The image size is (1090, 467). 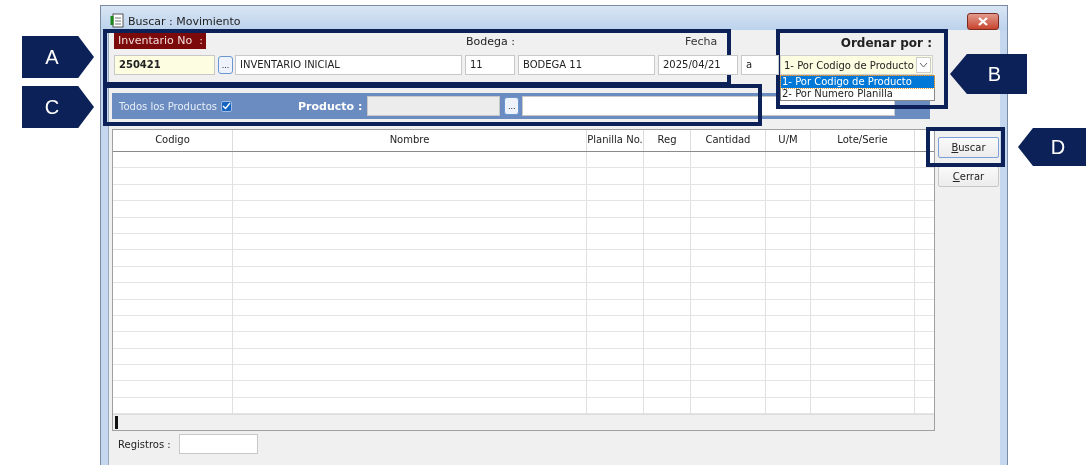 I want to click on close-icon, so click(x=983, y=21).